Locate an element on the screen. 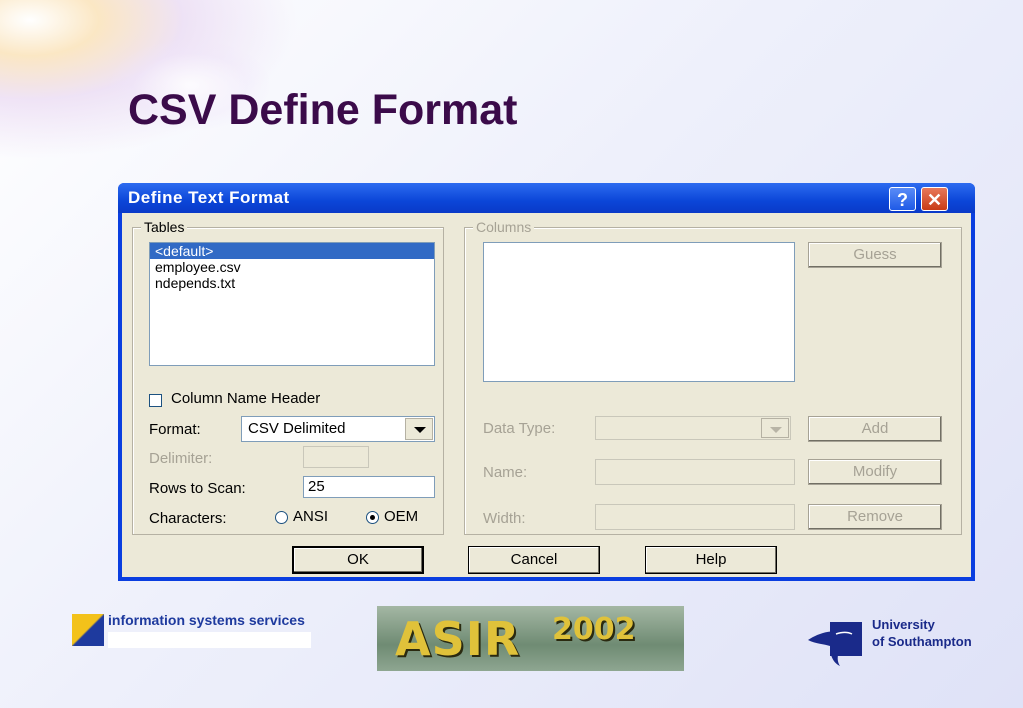 This screenshot has width=1023, height=708. help-button: Help is located at coordinates (711, 560).